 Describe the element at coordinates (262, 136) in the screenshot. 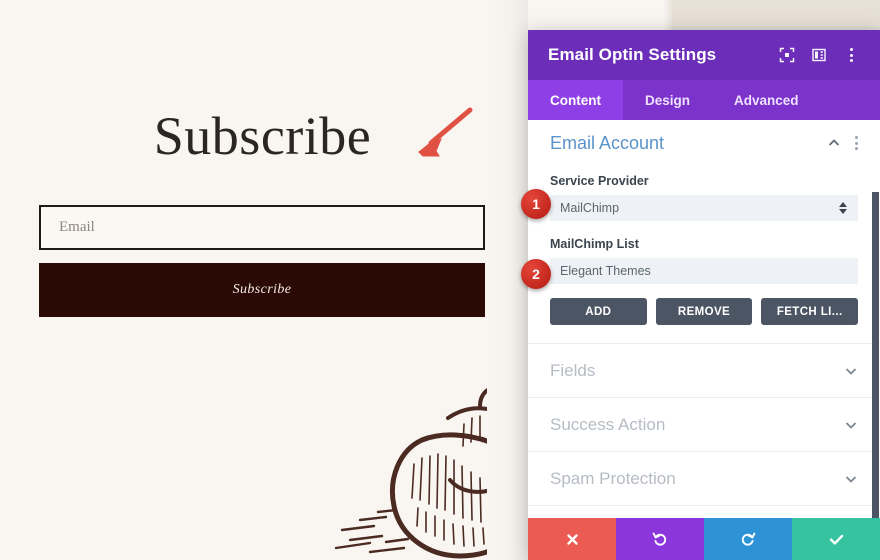

I see `page-title: Subscribe` at that location.